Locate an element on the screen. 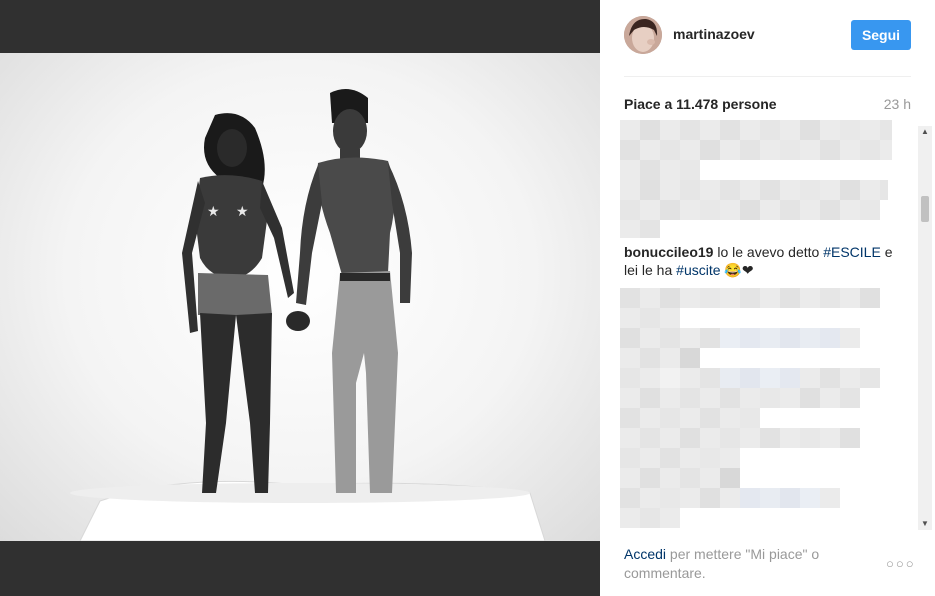 The image size is (935, 596). comments-scrollbar: ▲ ▼ is located at coordinates (925, 328).